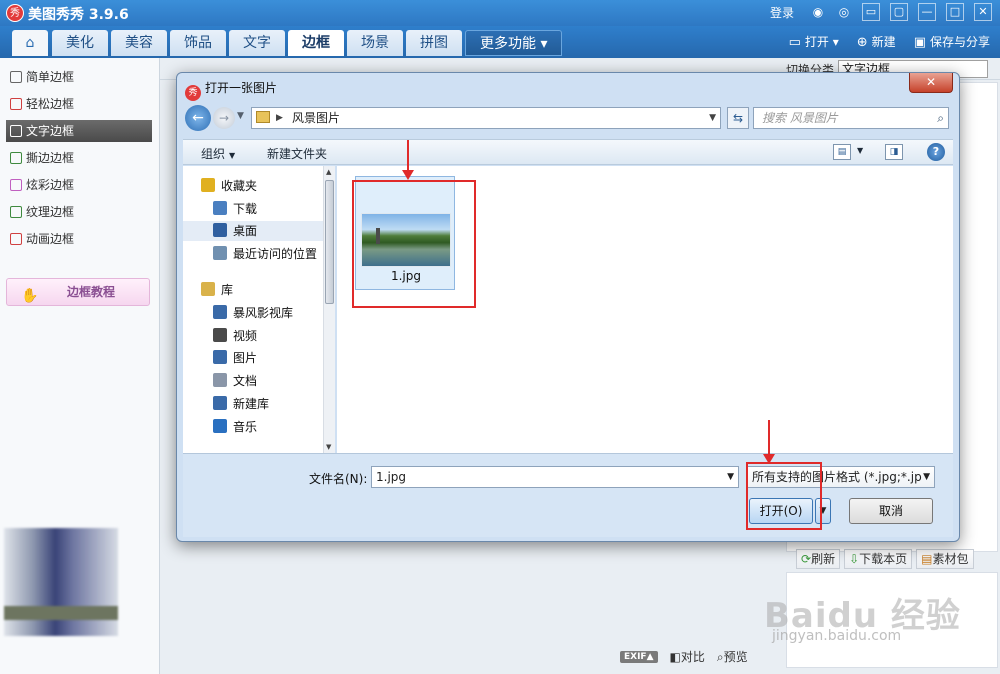  Describe the element at coordinates (894, 152) in the screenshot. I see `preview-pane-button: ◨` at that location.